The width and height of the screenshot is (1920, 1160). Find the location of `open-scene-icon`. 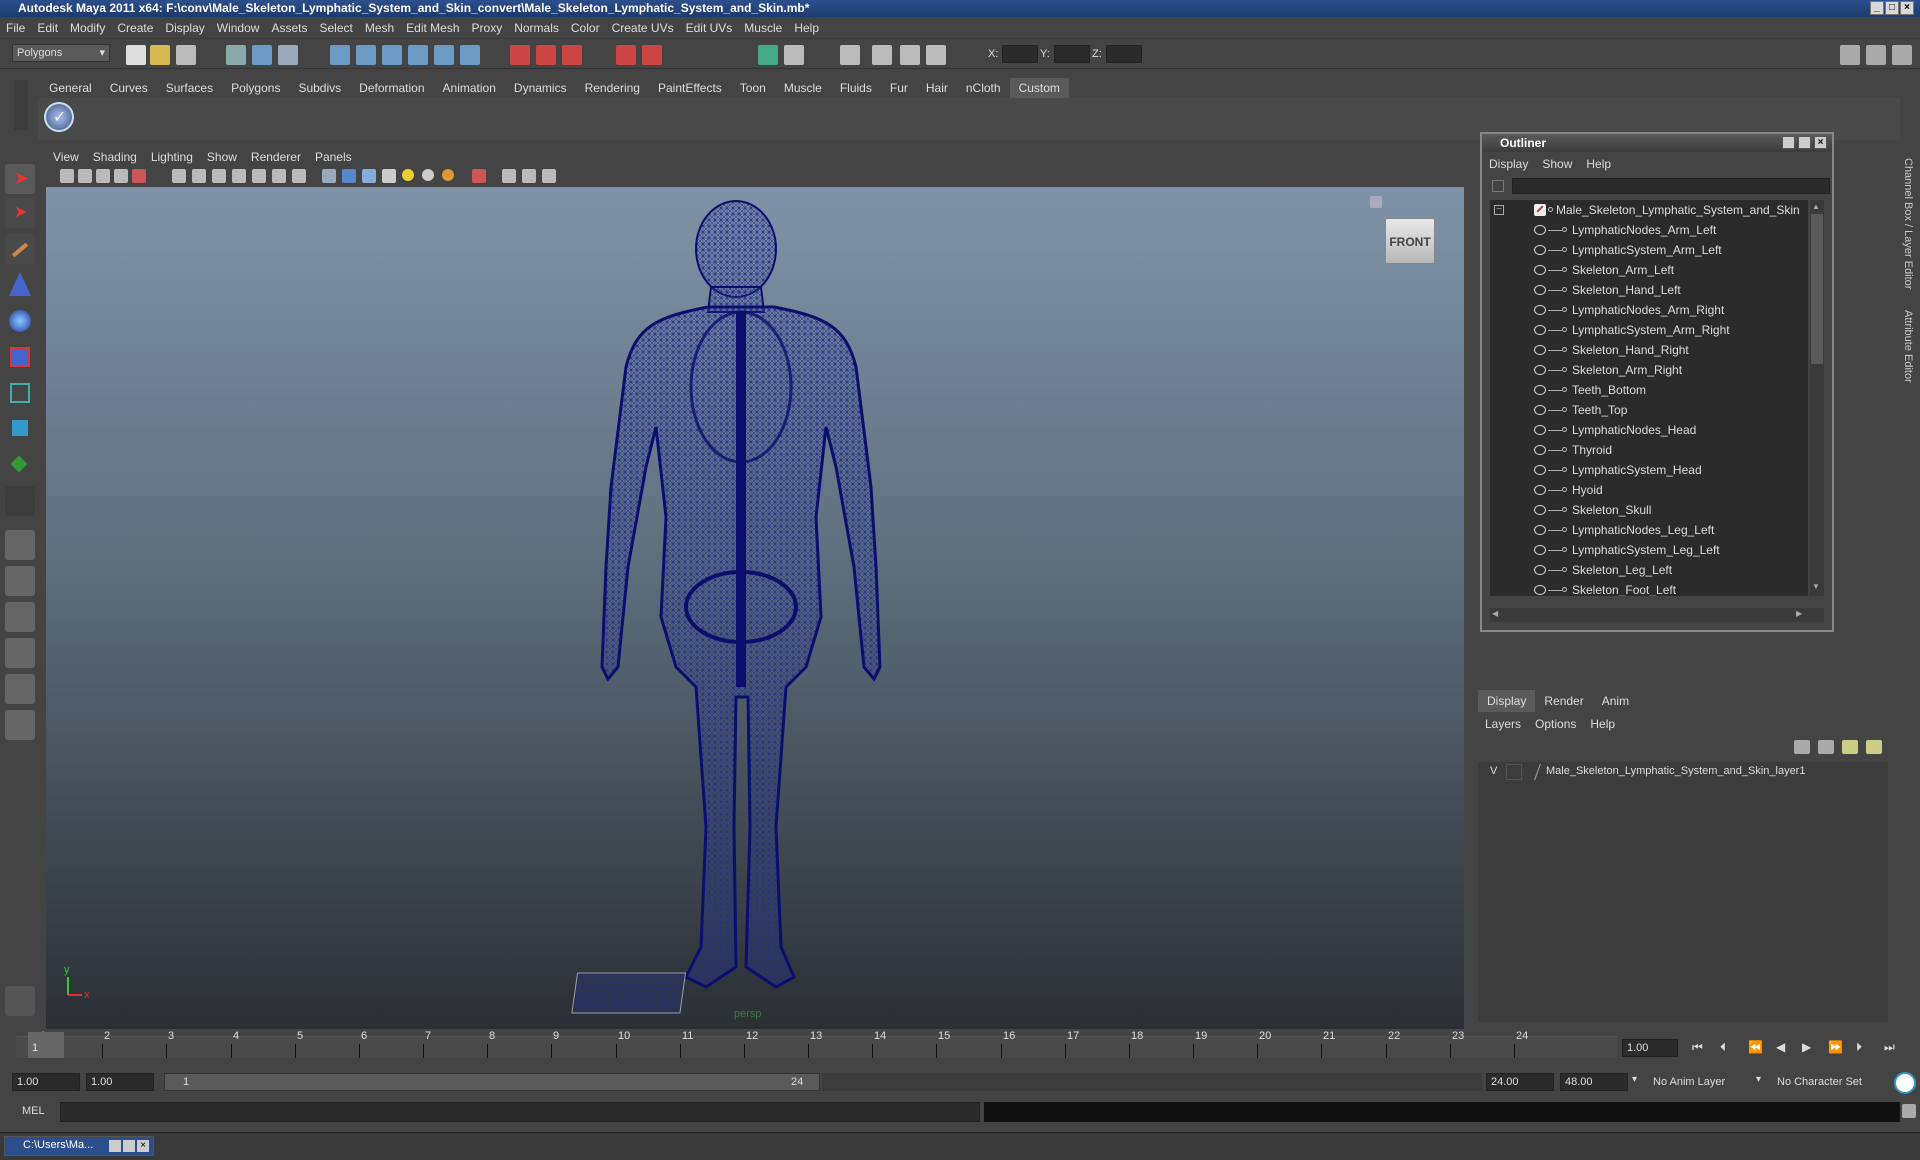

open-scene-icon is located at coordinates (160, 55).